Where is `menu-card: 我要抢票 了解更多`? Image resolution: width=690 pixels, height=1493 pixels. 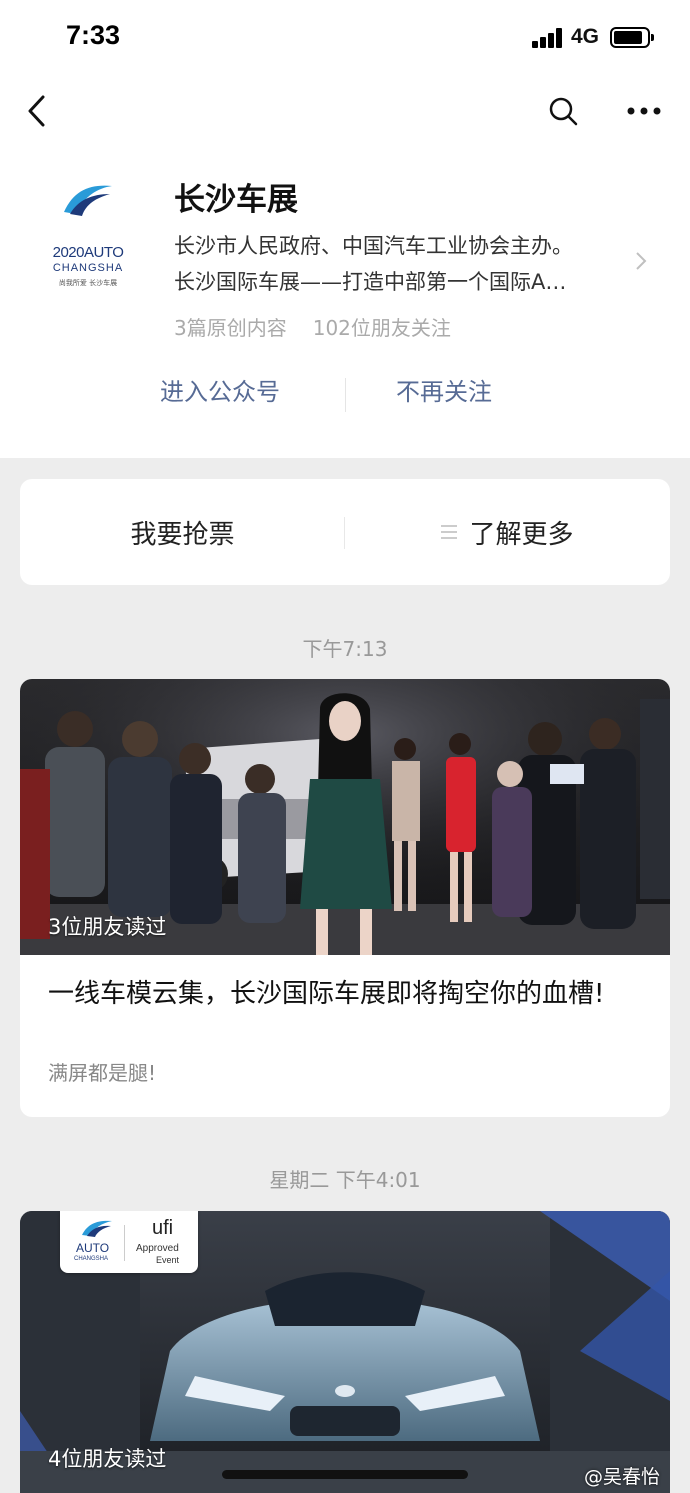 menu-card: 我要抢票 了解更多 is located at coordinates (345, 532).